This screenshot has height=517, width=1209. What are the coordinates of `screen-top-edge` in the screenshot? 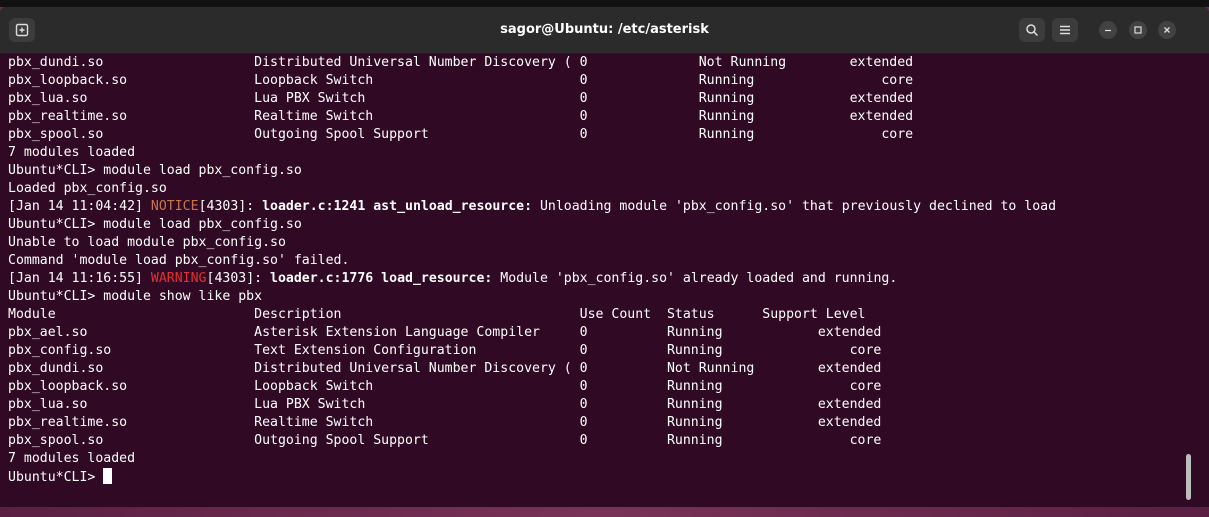 It's located at (604, 3).